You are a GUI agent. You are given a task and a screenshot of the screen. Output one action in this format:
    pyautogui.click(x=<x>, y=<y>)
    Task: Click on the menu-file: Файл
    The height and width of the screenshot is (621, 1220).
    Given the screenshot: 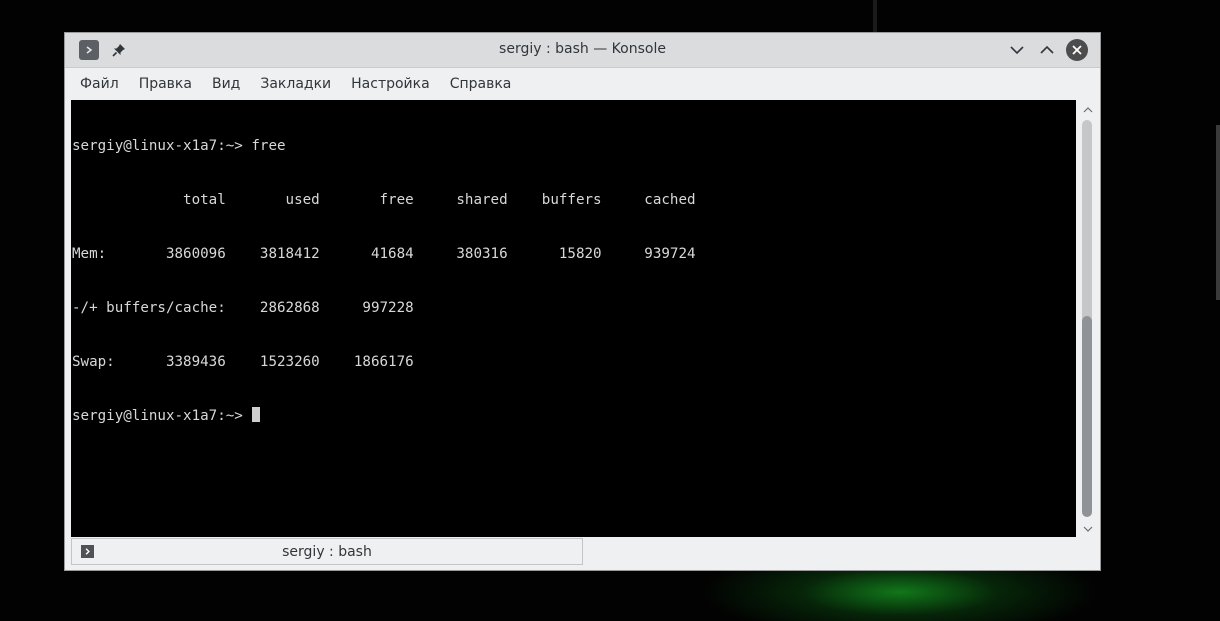 What is the action you would take?
    pyautogui.click(x=104, y=84)
    